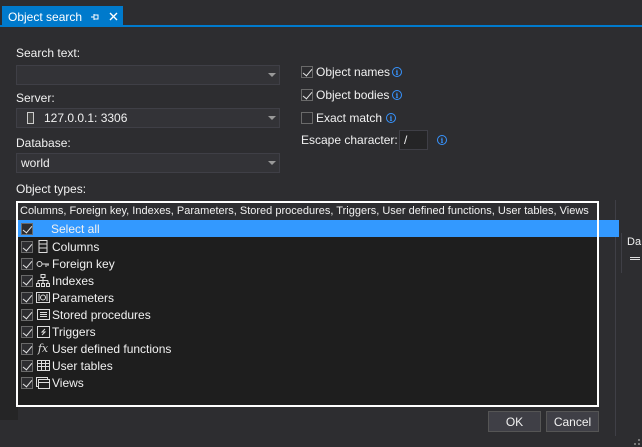 The image size is (642, 447). Describe the element at coordinates (318, 263) in the screenshot. I see `list-item-foreign-key: Foreign key` at that location.